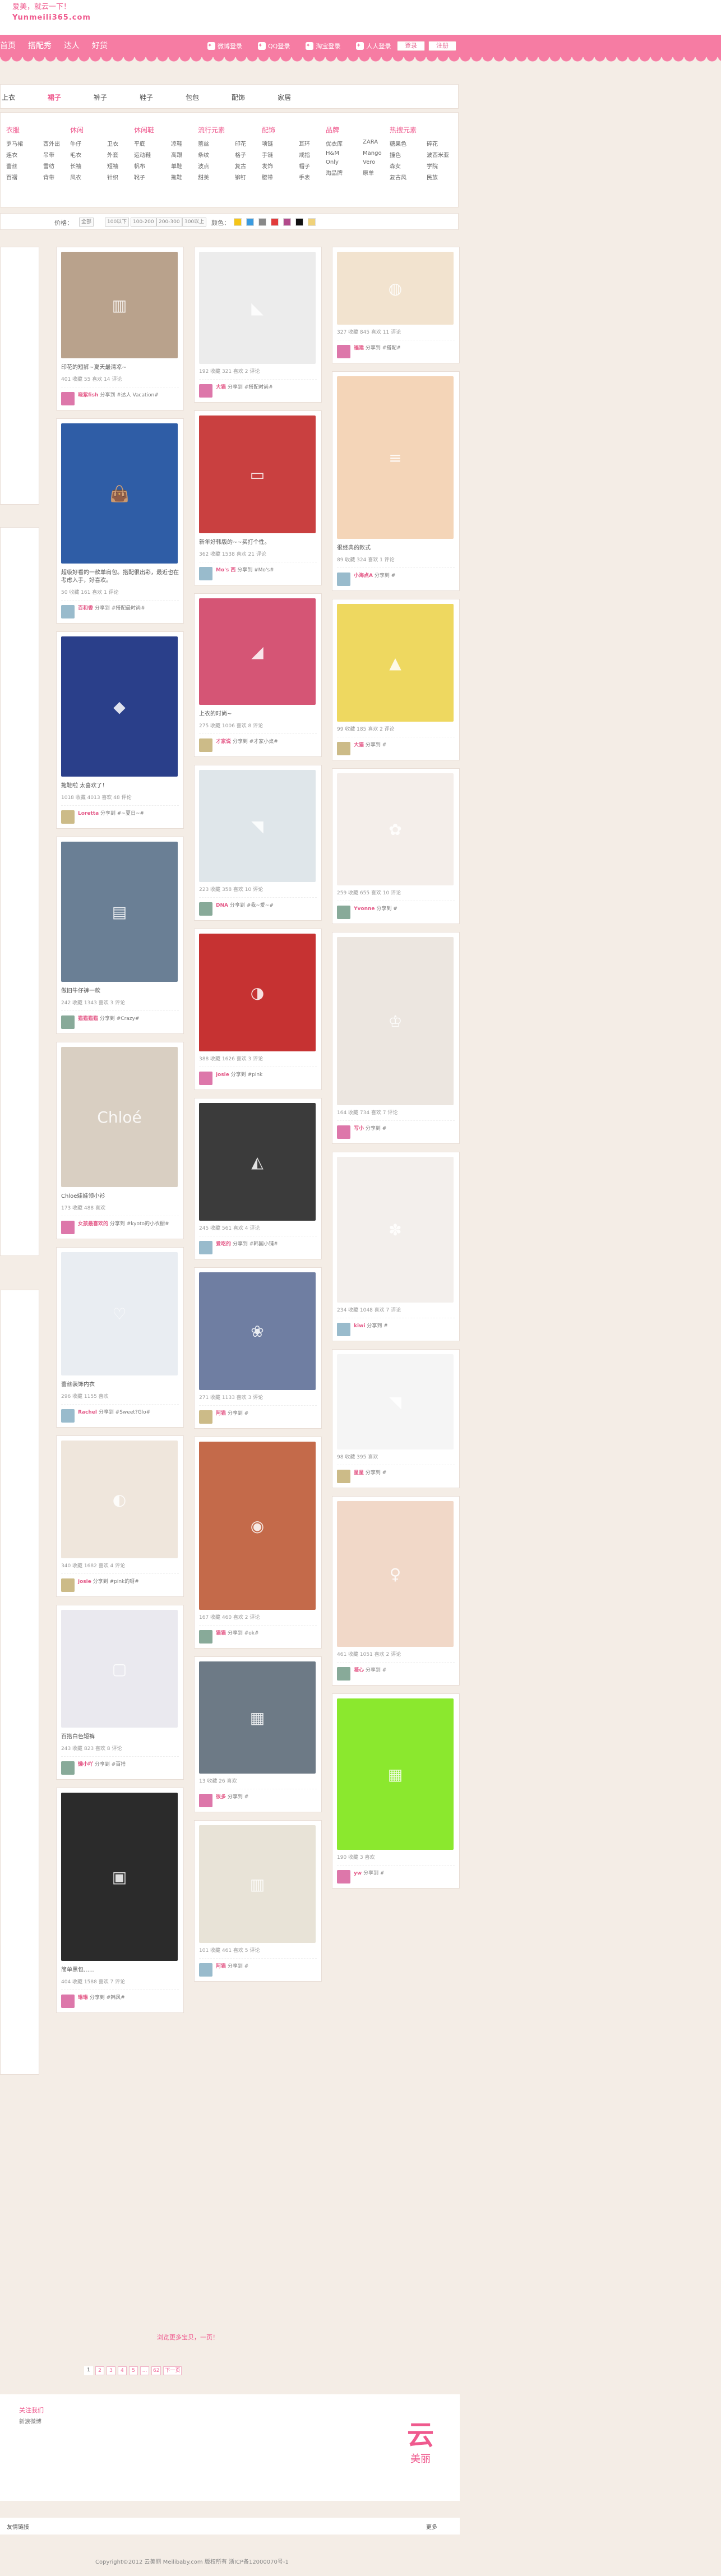 Image resolution: width=721 pixels, height=2576 pixels. I want to click on product-image: ◢, so click(257, 651).